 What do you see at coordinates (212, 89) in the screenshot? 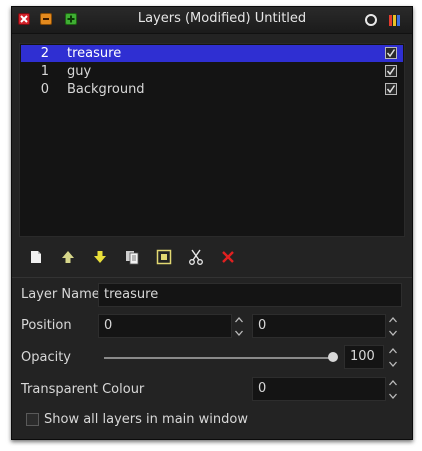
I see `layer-row: 0 Background` at bounding box center [212, 89].